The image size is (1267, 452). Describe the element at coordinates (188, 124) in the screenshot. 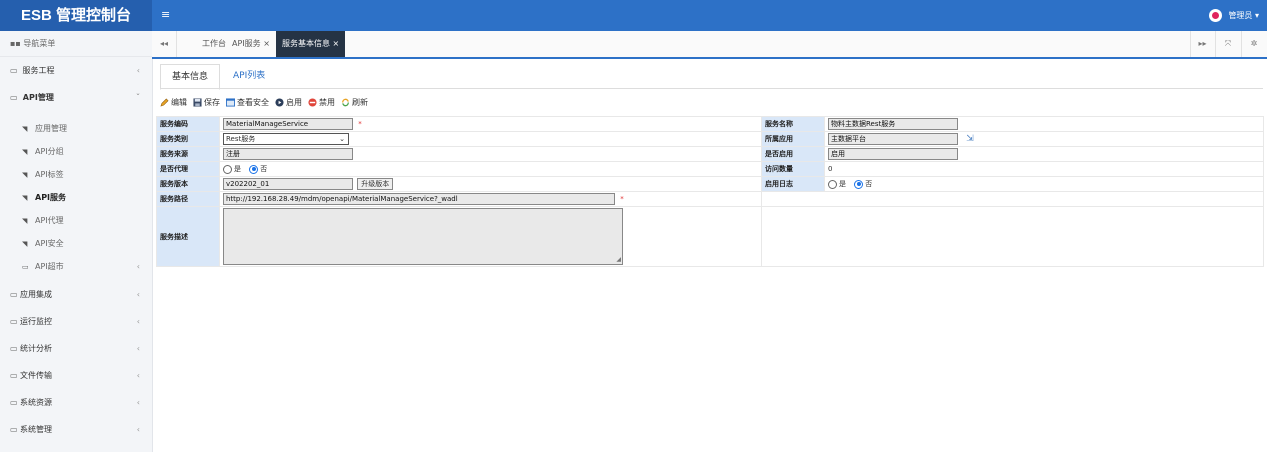

I see `service-code-label: 服务编码` at that location.